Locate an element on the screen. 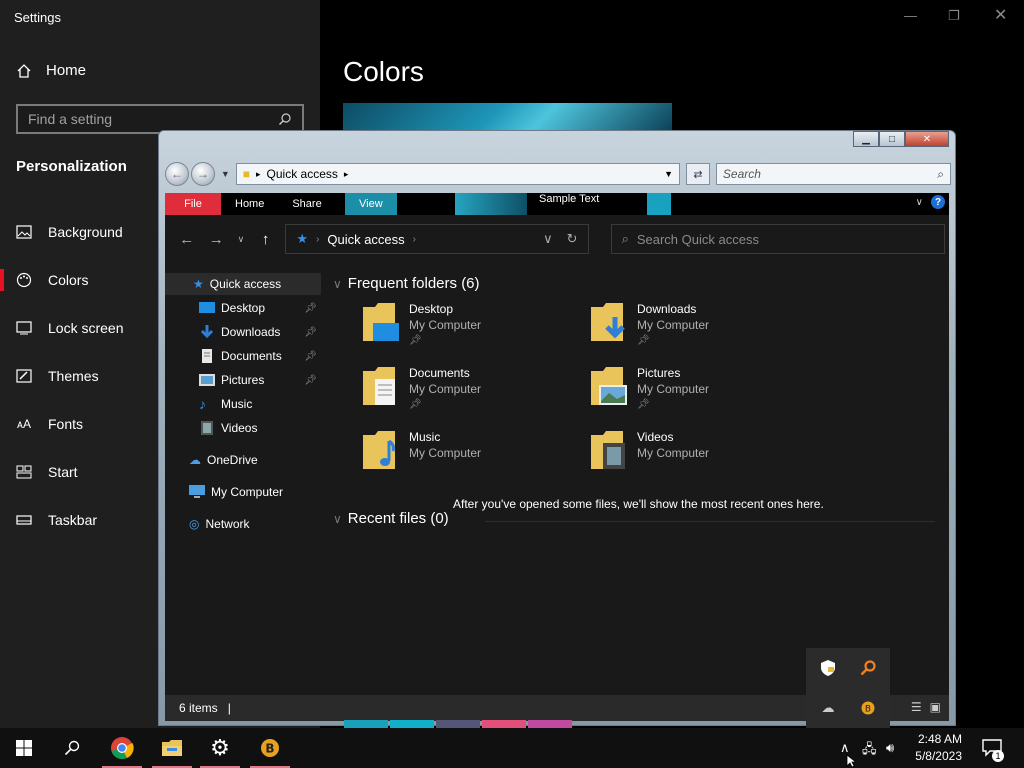 This screenshot has width=1024, height=768. folder-tile-music: Music My Computer is located at coordinates (471, 457).